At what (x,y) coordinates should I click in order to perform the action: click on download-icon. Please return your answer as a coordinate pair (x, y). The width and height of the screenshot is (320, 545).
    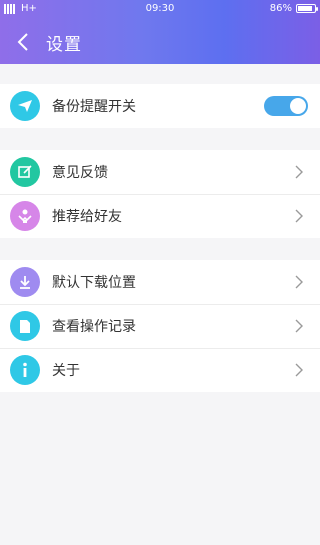
    Looking at the image, I should click on (25, 282).